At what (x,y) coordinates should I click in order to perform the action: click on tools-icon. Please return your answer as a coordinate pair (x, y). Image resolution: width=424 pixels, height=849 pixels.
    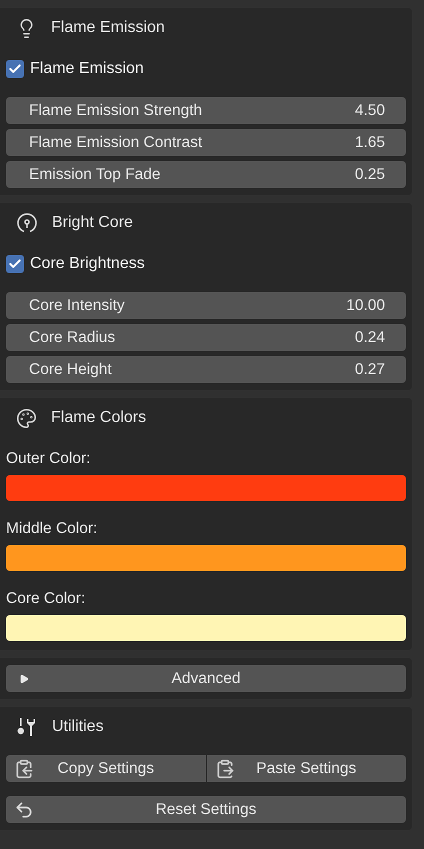
    Looking at the image, I should click on (27, 727).